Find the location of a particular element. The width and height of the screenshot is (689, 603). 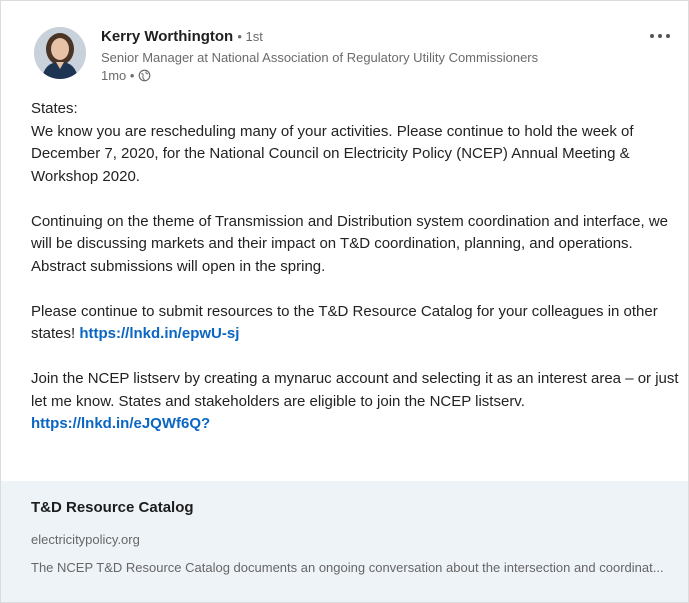

author-name-row: Kerry Worthington • 1st is located at coordinates (182, 36).